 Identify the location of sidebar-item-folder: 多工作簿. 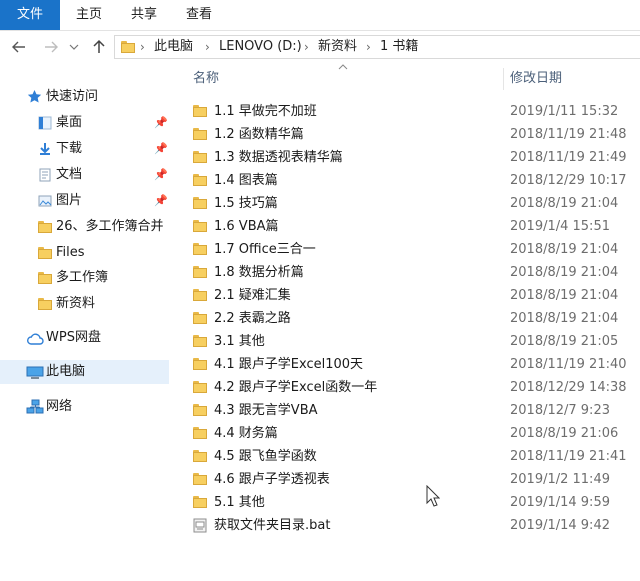
(84, 278).